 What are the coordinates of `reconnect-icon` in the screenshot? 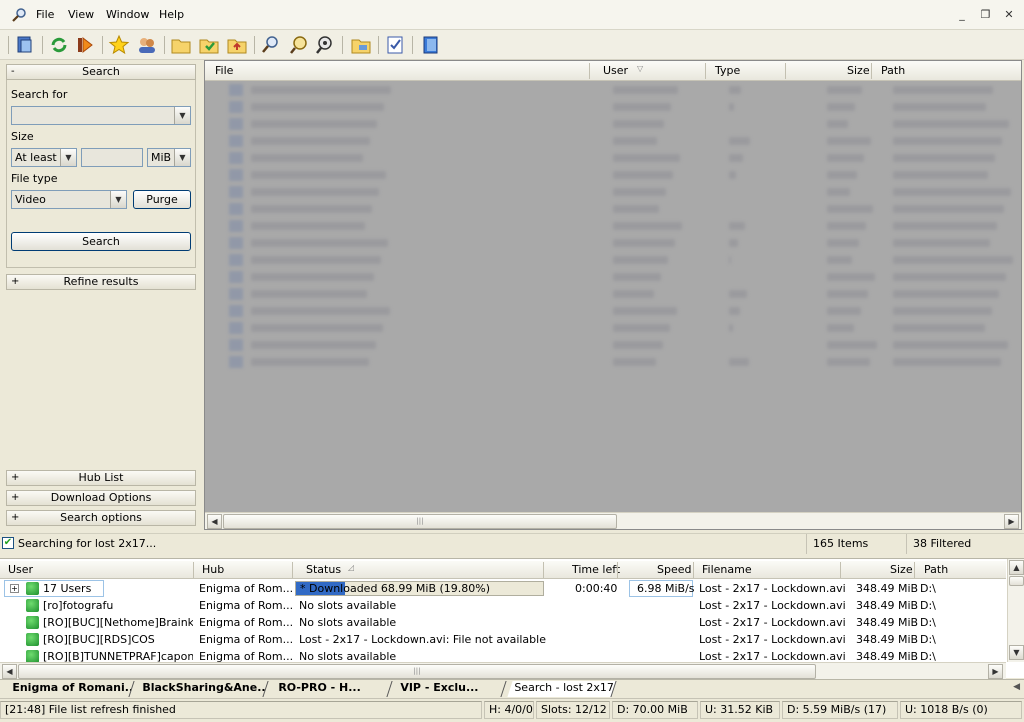 It's located at (59, 45).